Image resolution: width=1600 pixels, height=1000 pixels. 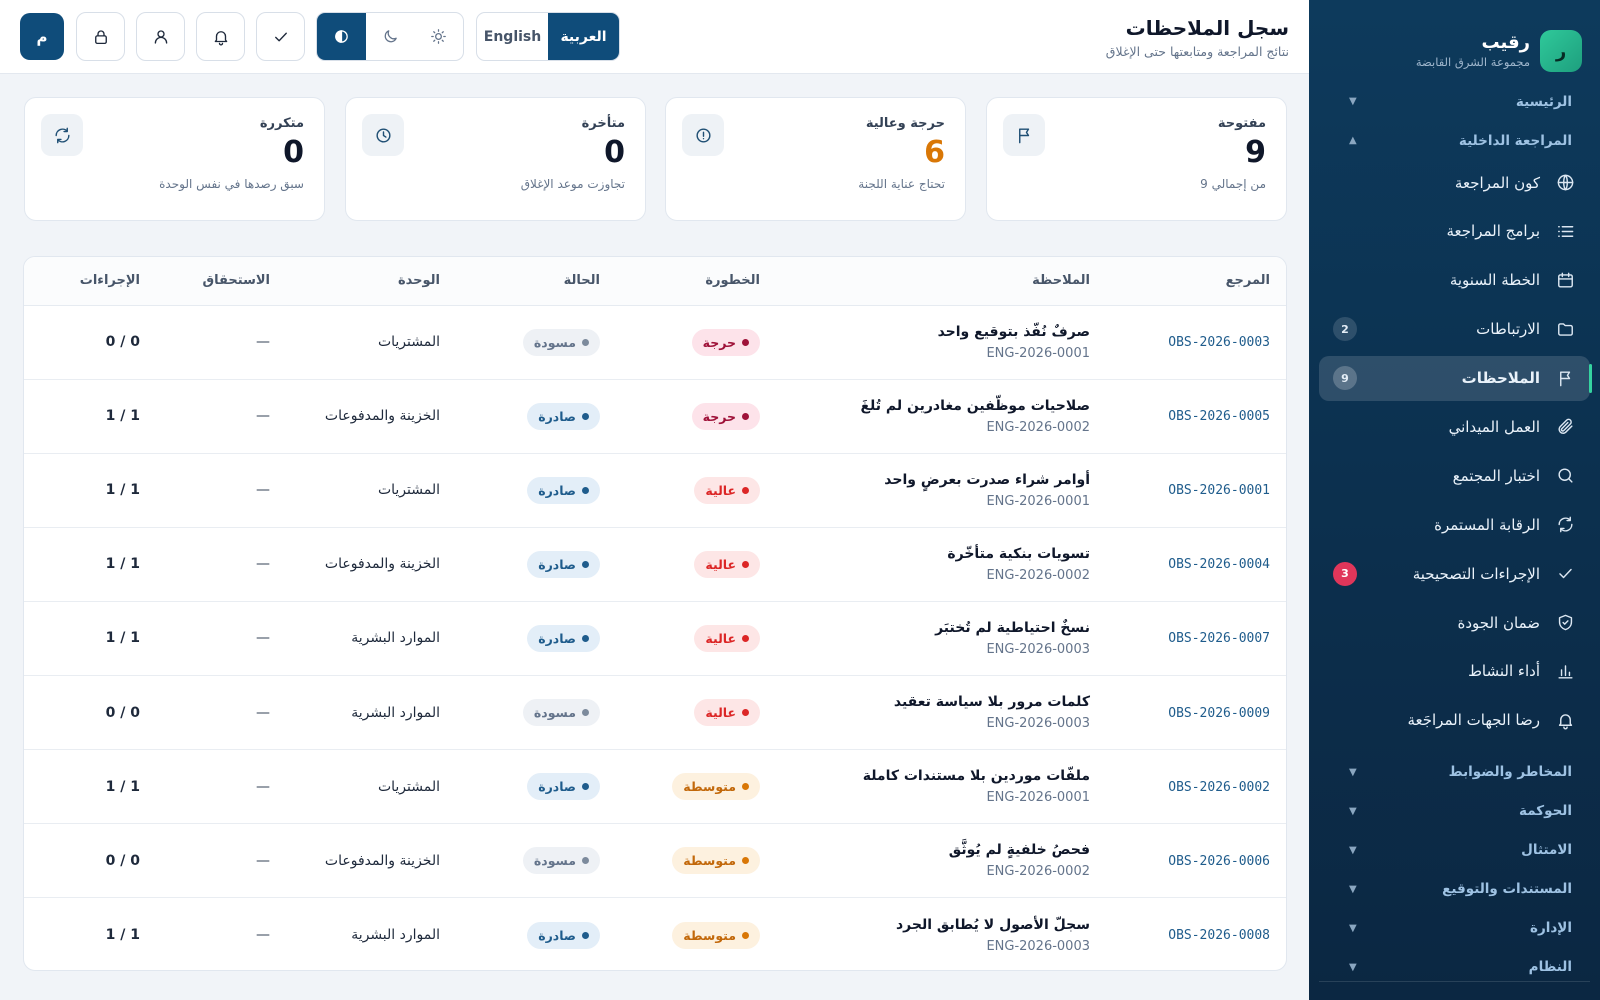 What do you see at coordinates (703, 135) in the screenshot?
I see `alert-circle-icon` at bounding box center [703, 135].